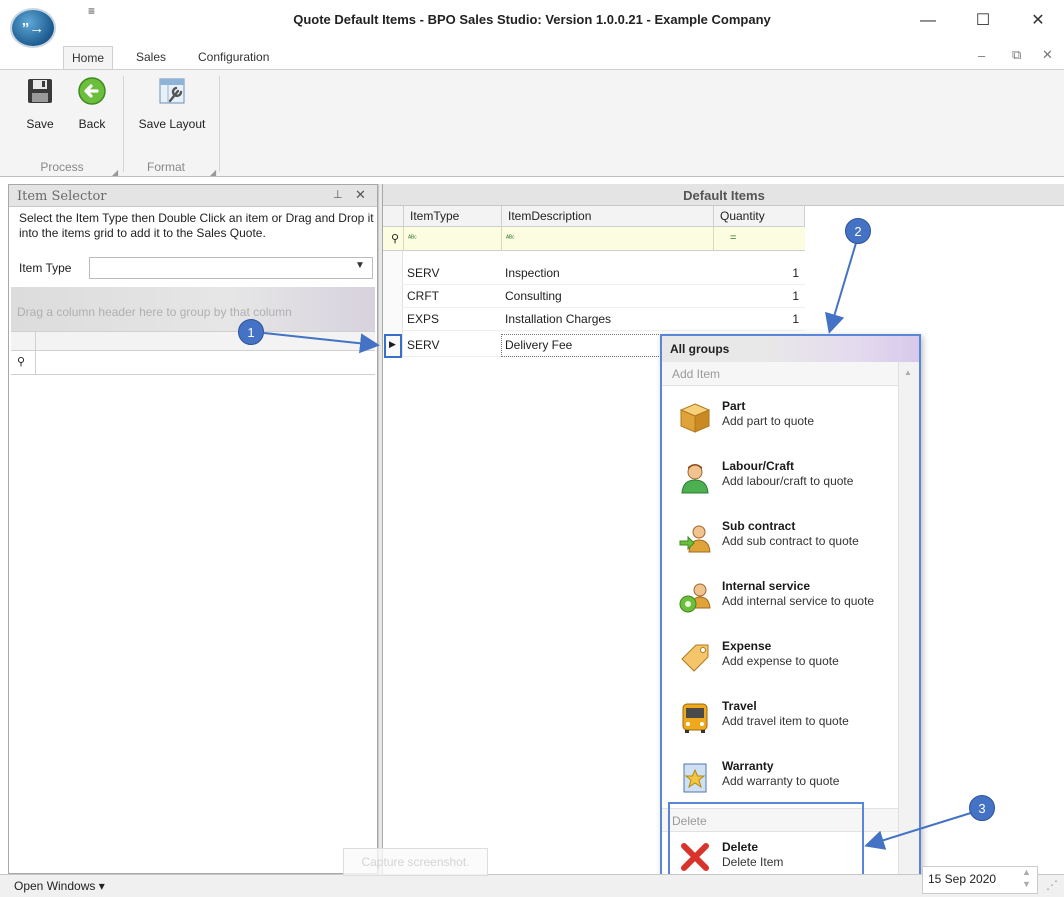 This screenshot has height=897, width=1064. Describe the element at coordinates (695, 778) in the screenshot. I see `warranty-star-icon` at that location.